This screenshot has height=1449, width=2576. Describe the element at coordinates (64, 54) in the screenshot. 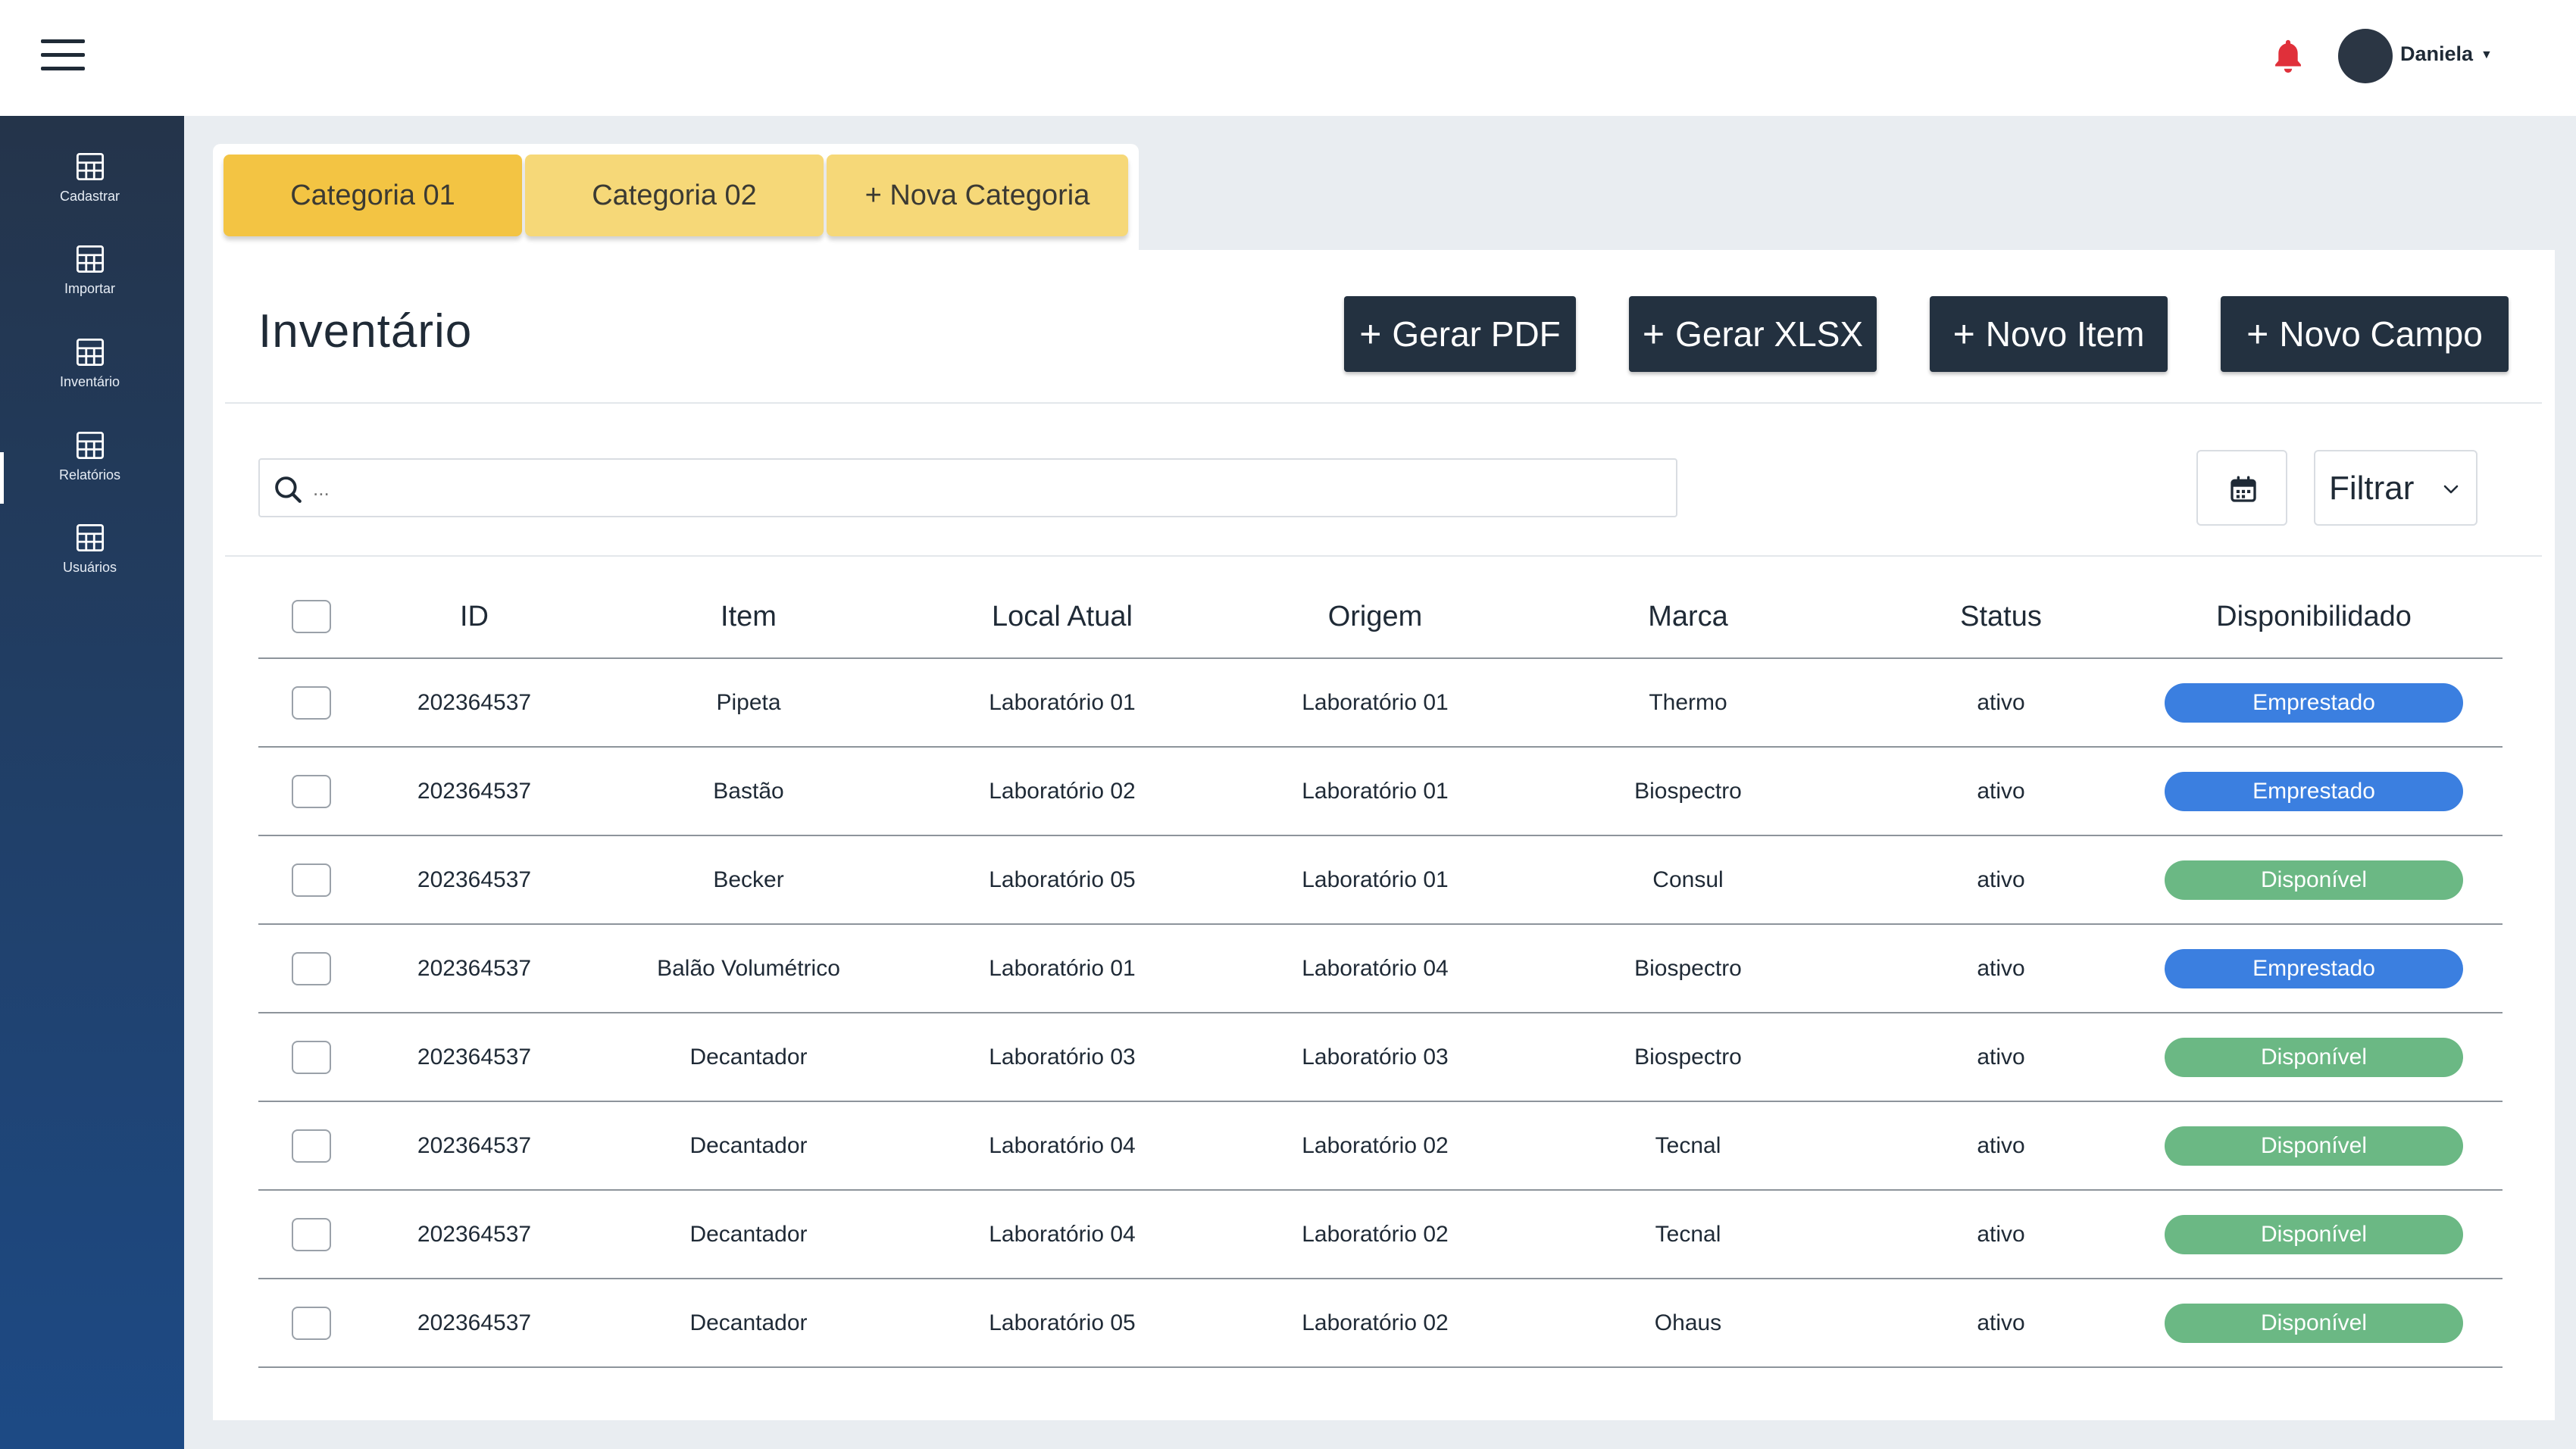

I see `menu-icon` at that location.